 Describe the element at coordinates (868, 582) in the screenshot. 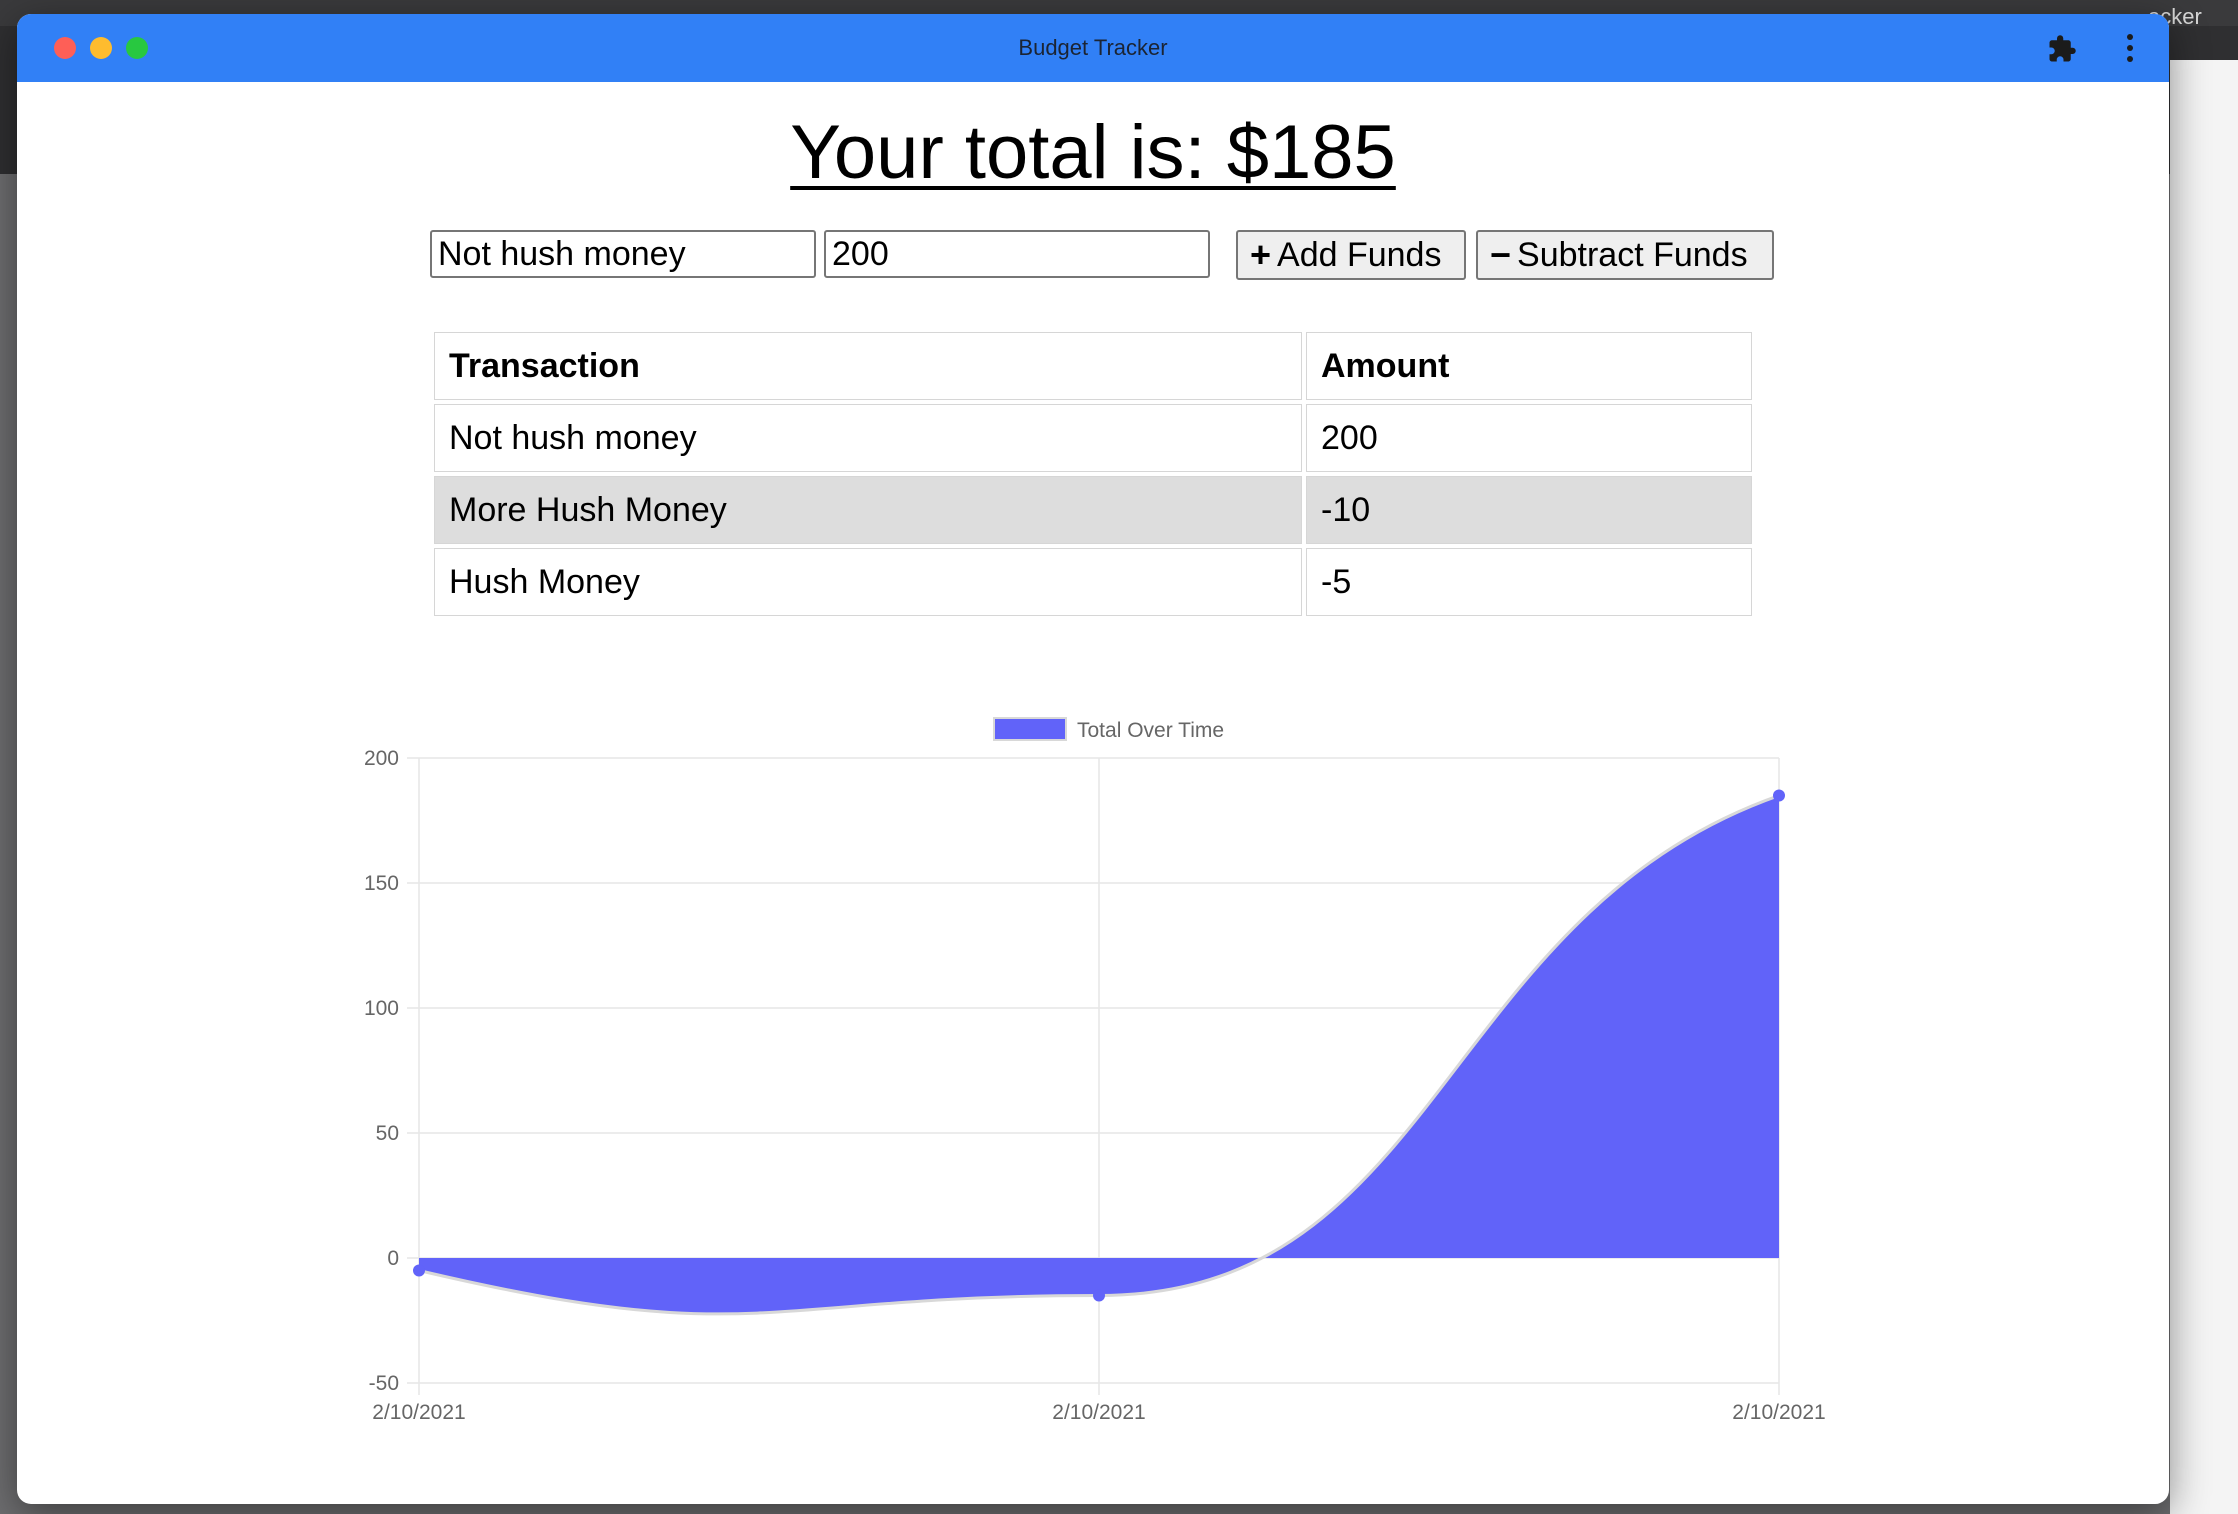

I see `transaction-name-cell: Hush Money` at that location.